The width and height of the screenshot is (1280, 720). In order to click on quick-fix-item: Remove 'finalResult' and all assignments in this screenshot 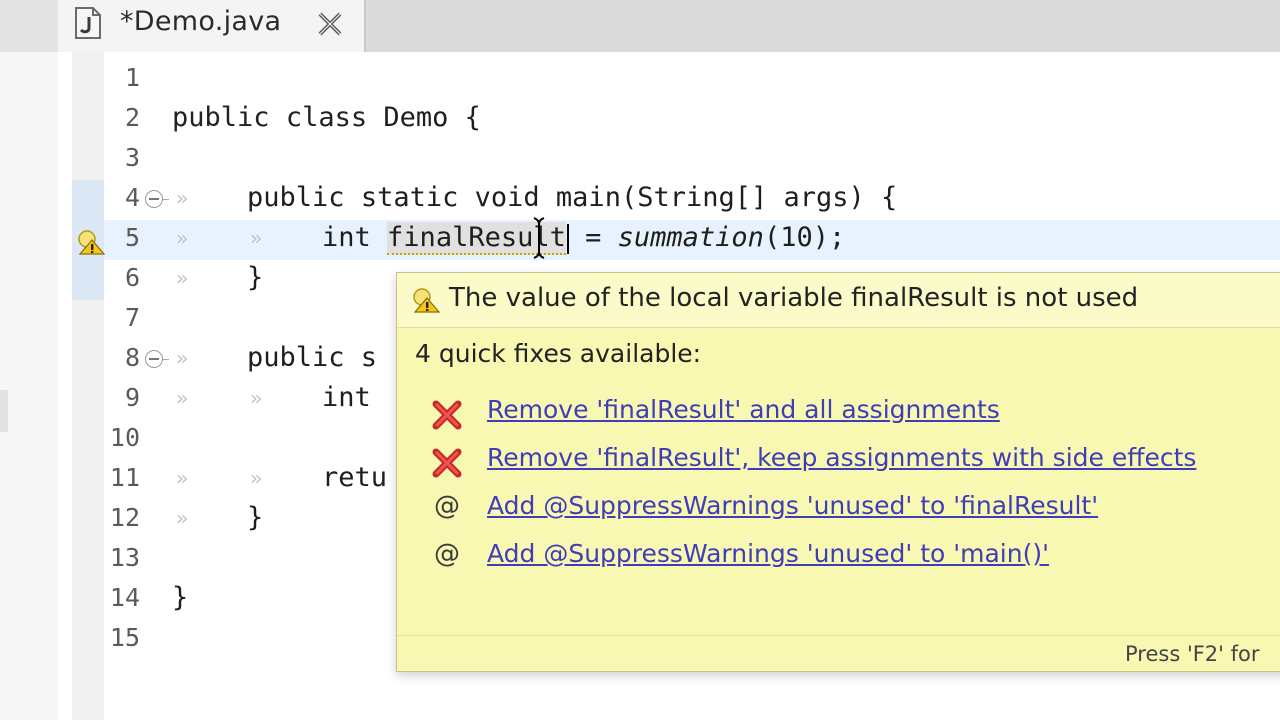, I will do `click(838, 415)`.